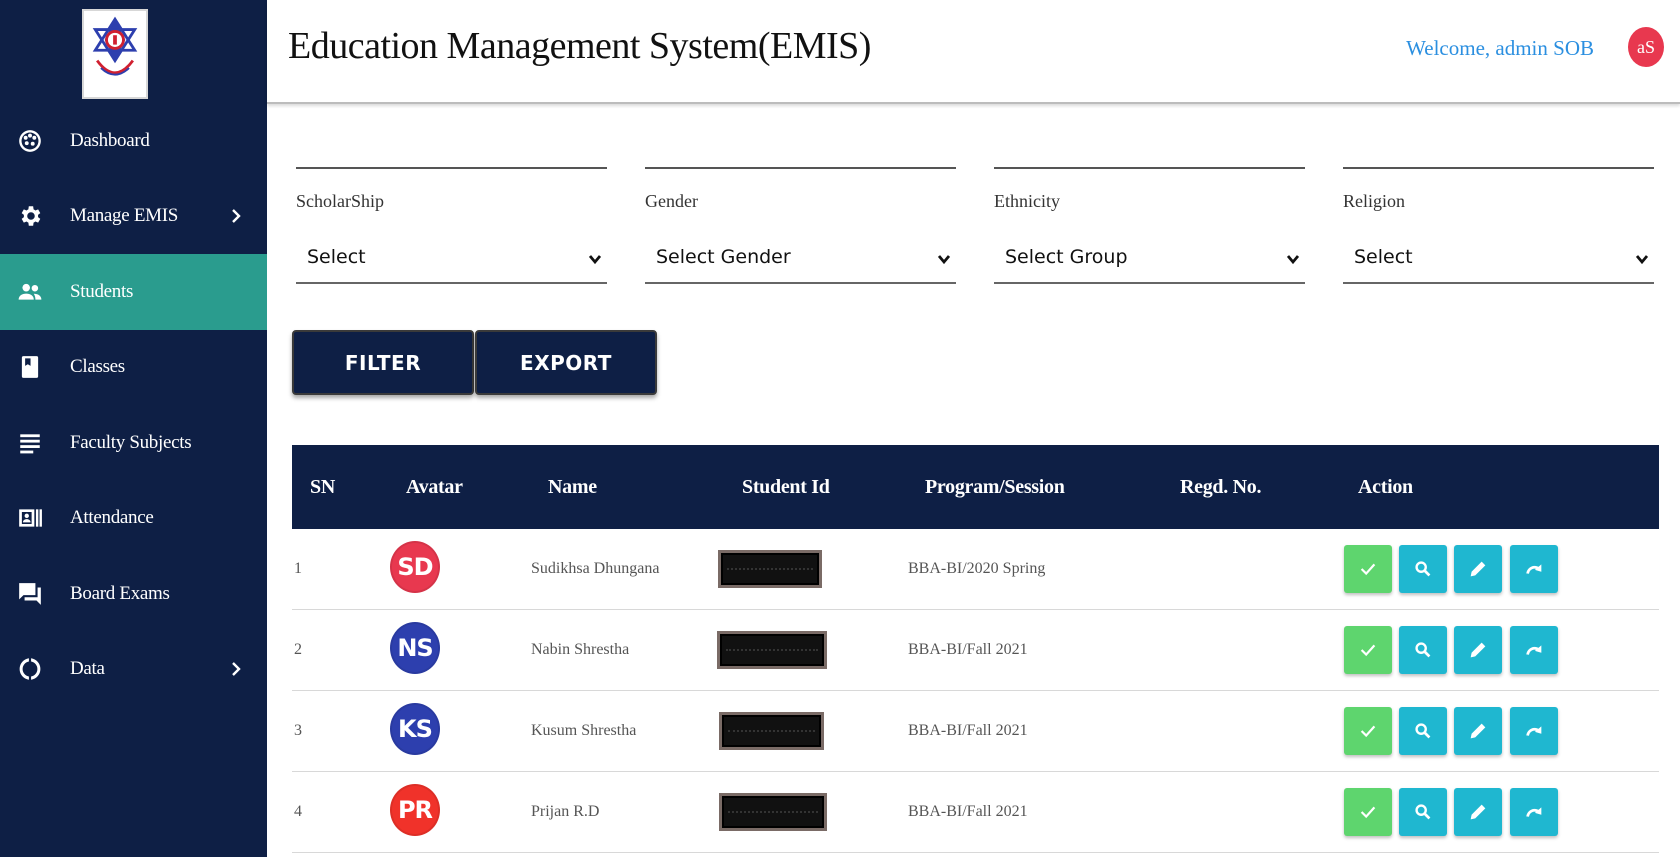  What do you see at coordinates (336, 257) in the screenshot?
I see `scholarship-select-value: Select` at bounding box center [336, 257].